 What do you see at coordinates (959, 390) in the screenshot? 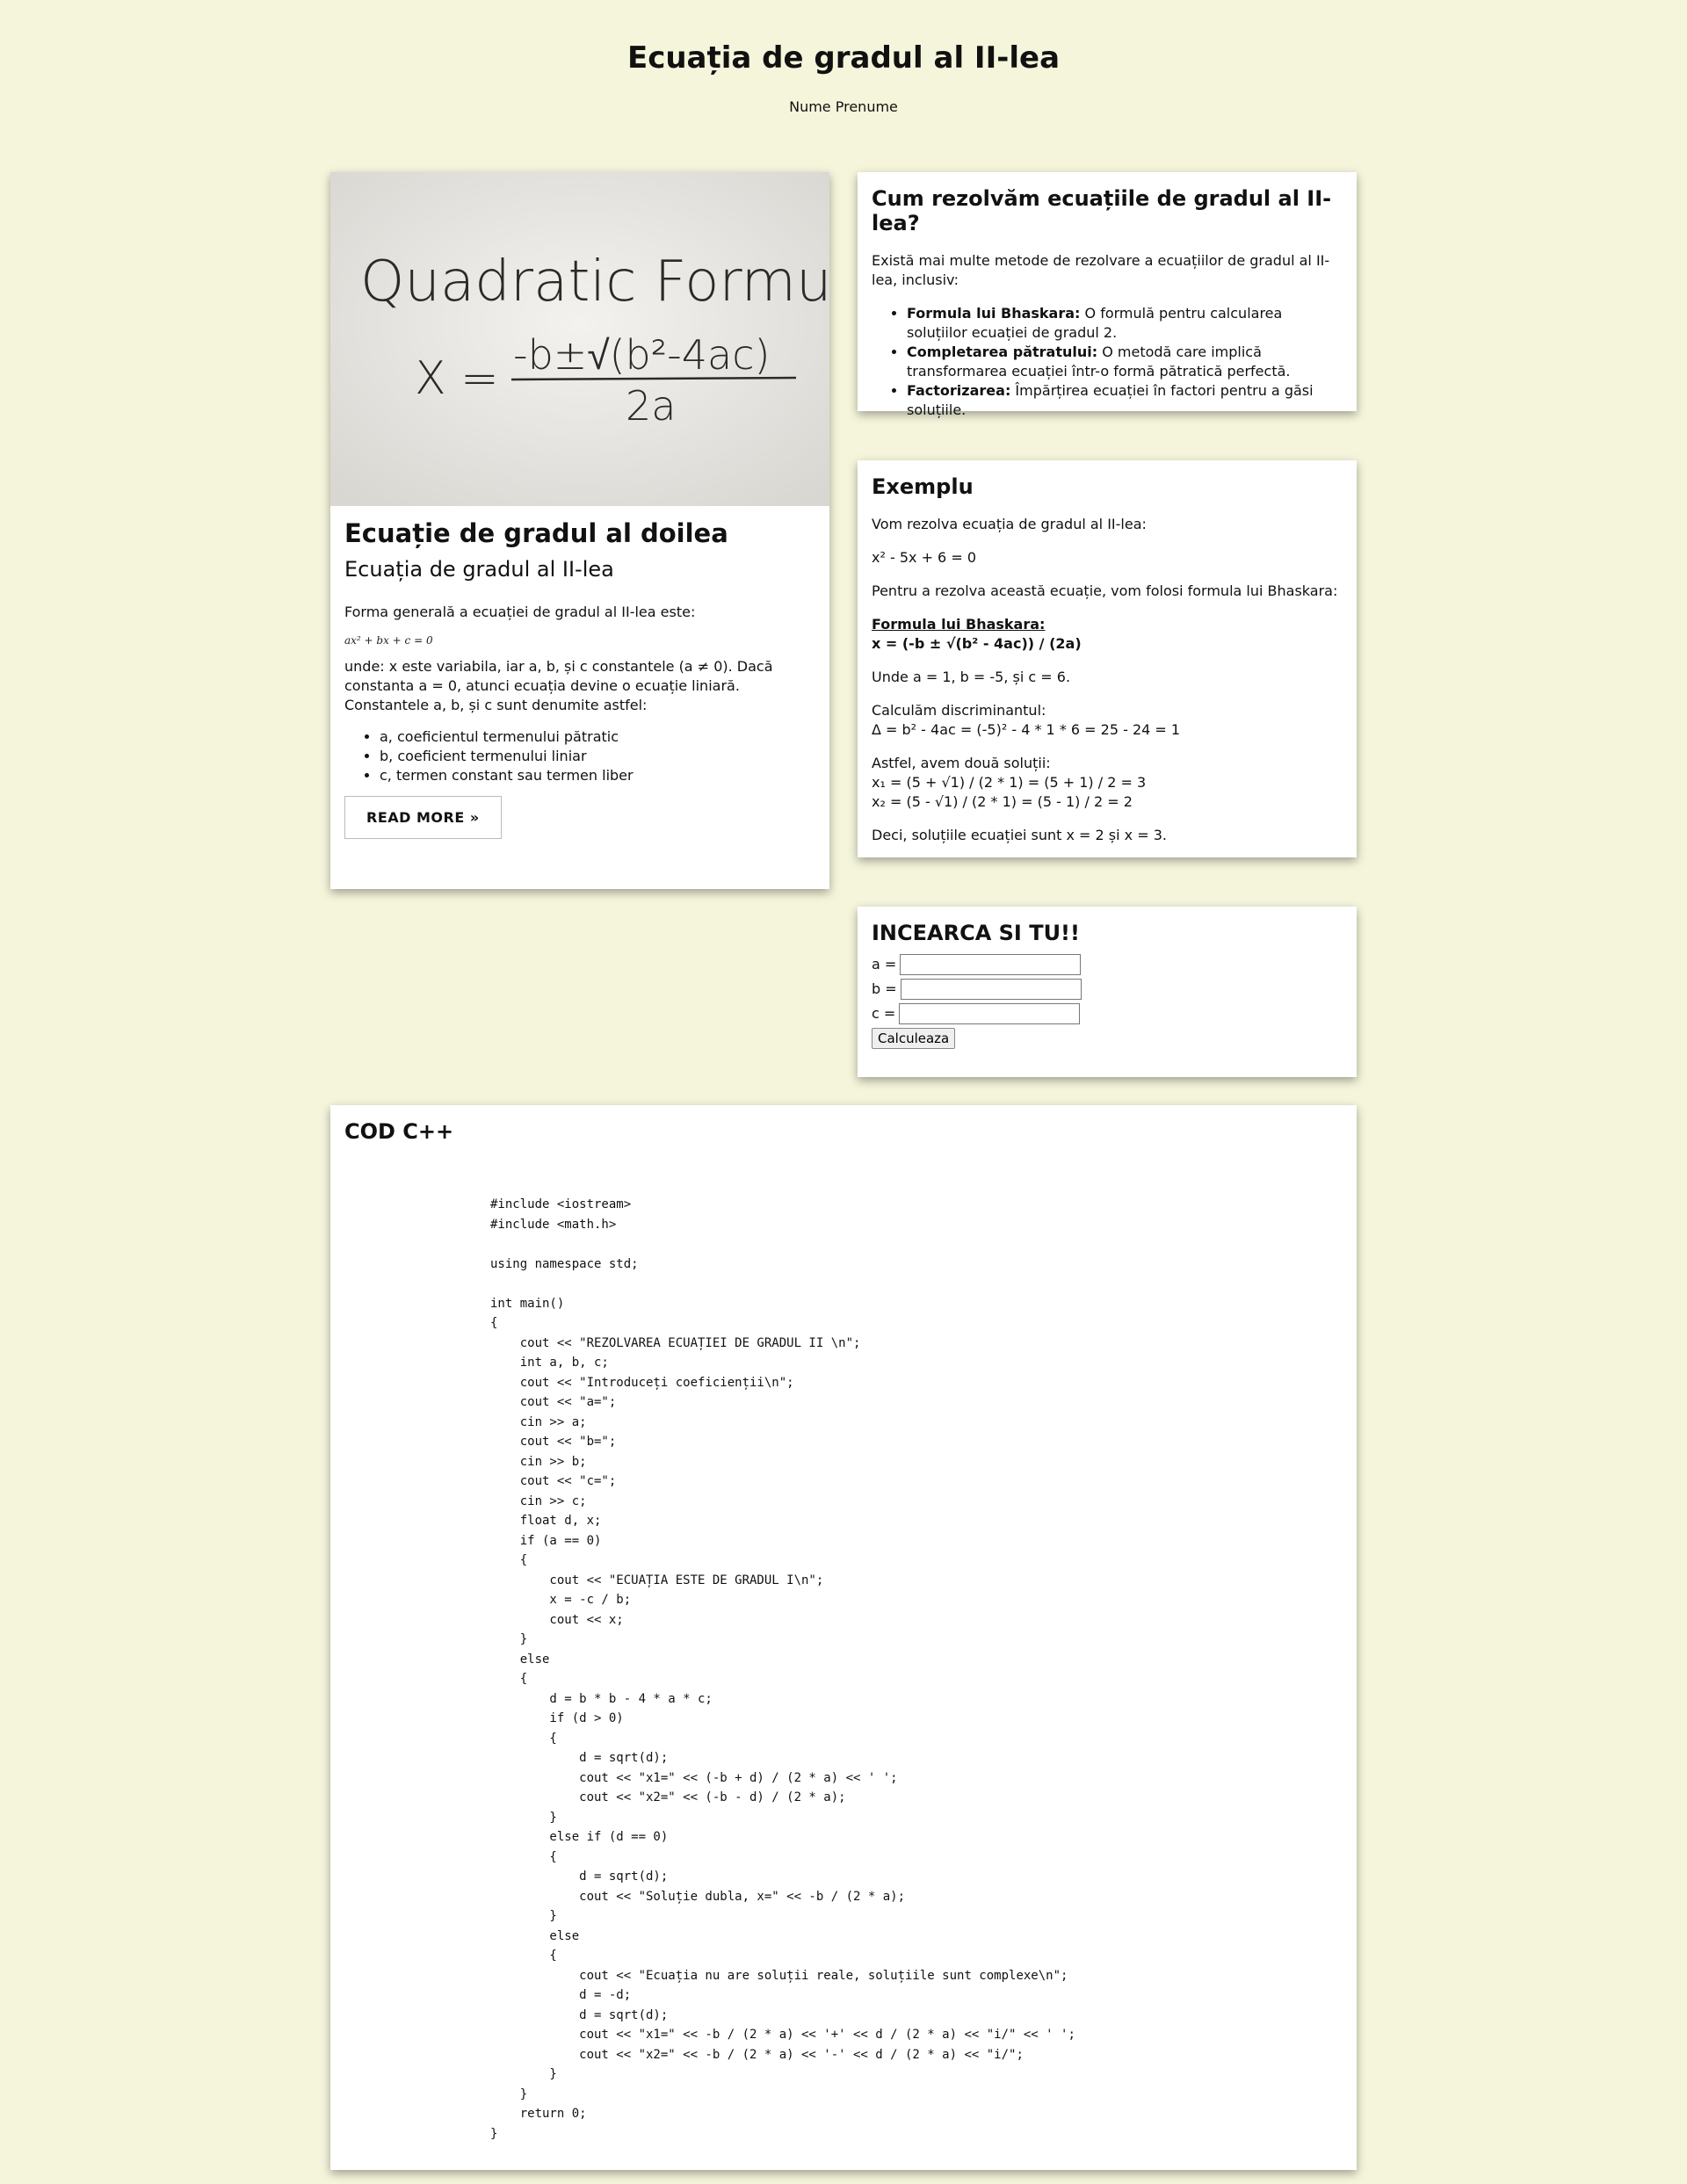
I see `method-term: Factorizarea:` at bounding box center [959, 390].